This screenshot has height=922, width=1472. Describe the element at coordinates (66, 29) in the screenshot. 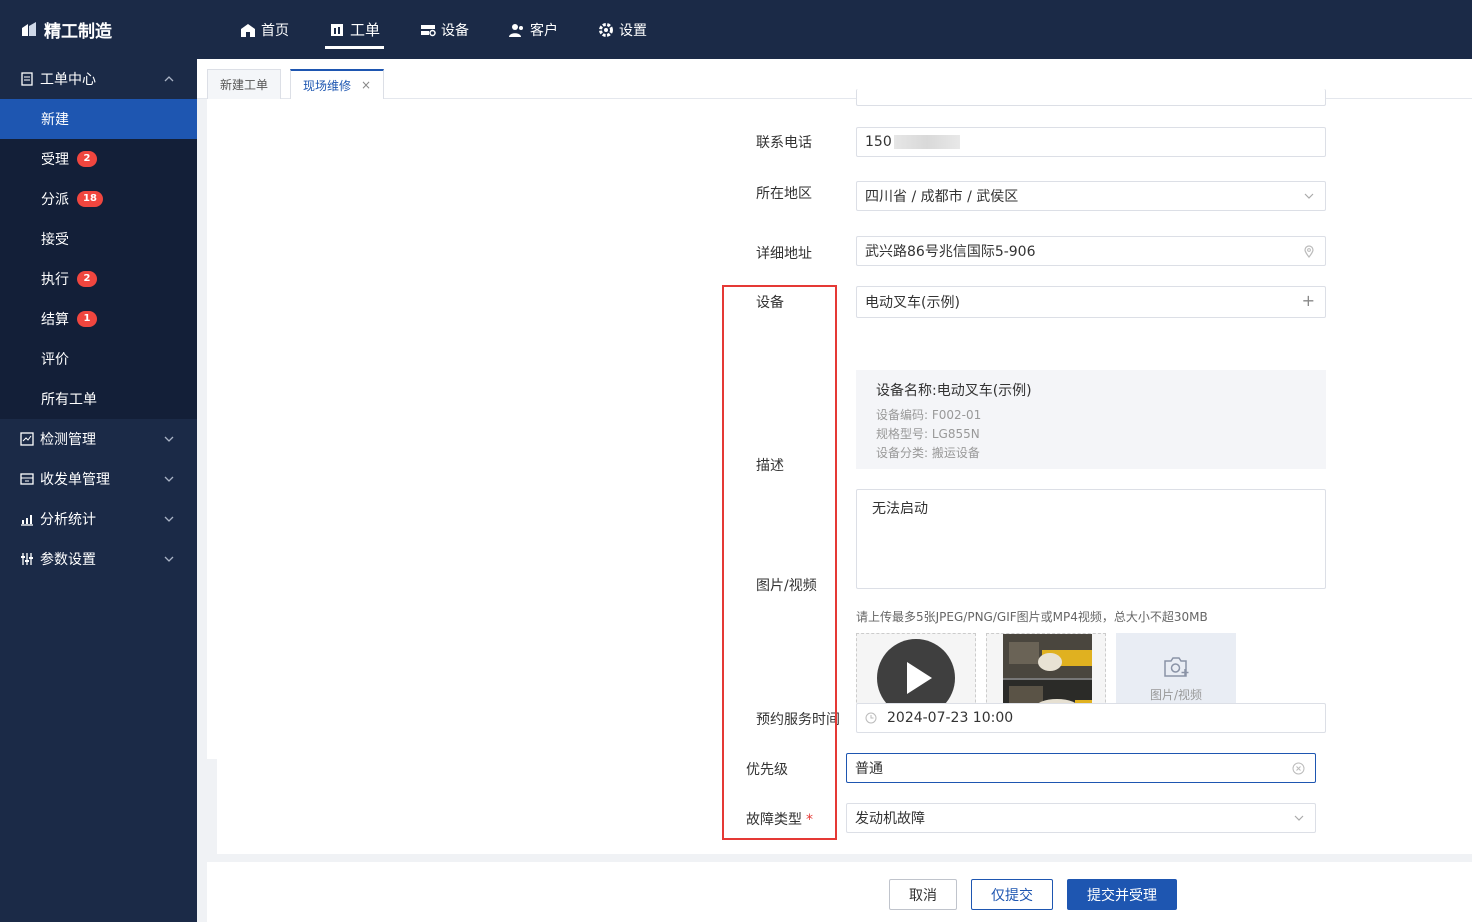

I see `app-brand: 精工制造` at that location.